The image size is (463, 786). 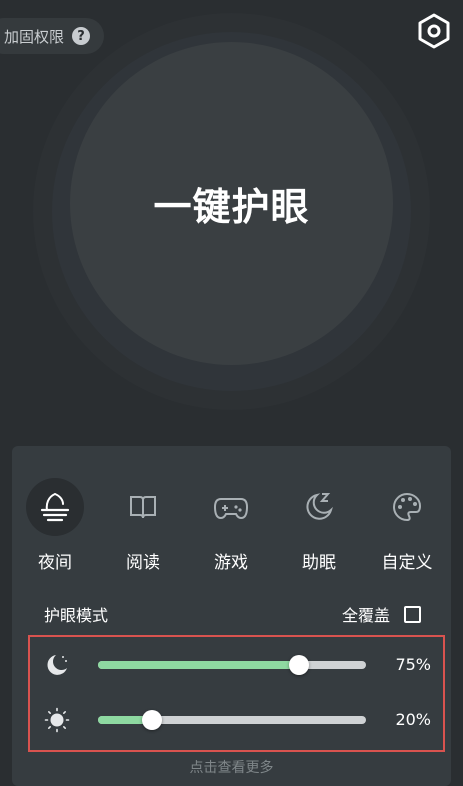 What do you see at coordinates (231, 563) in the screenshot?
I see `mode-label: 游戏` at bounding box center [231, 563].